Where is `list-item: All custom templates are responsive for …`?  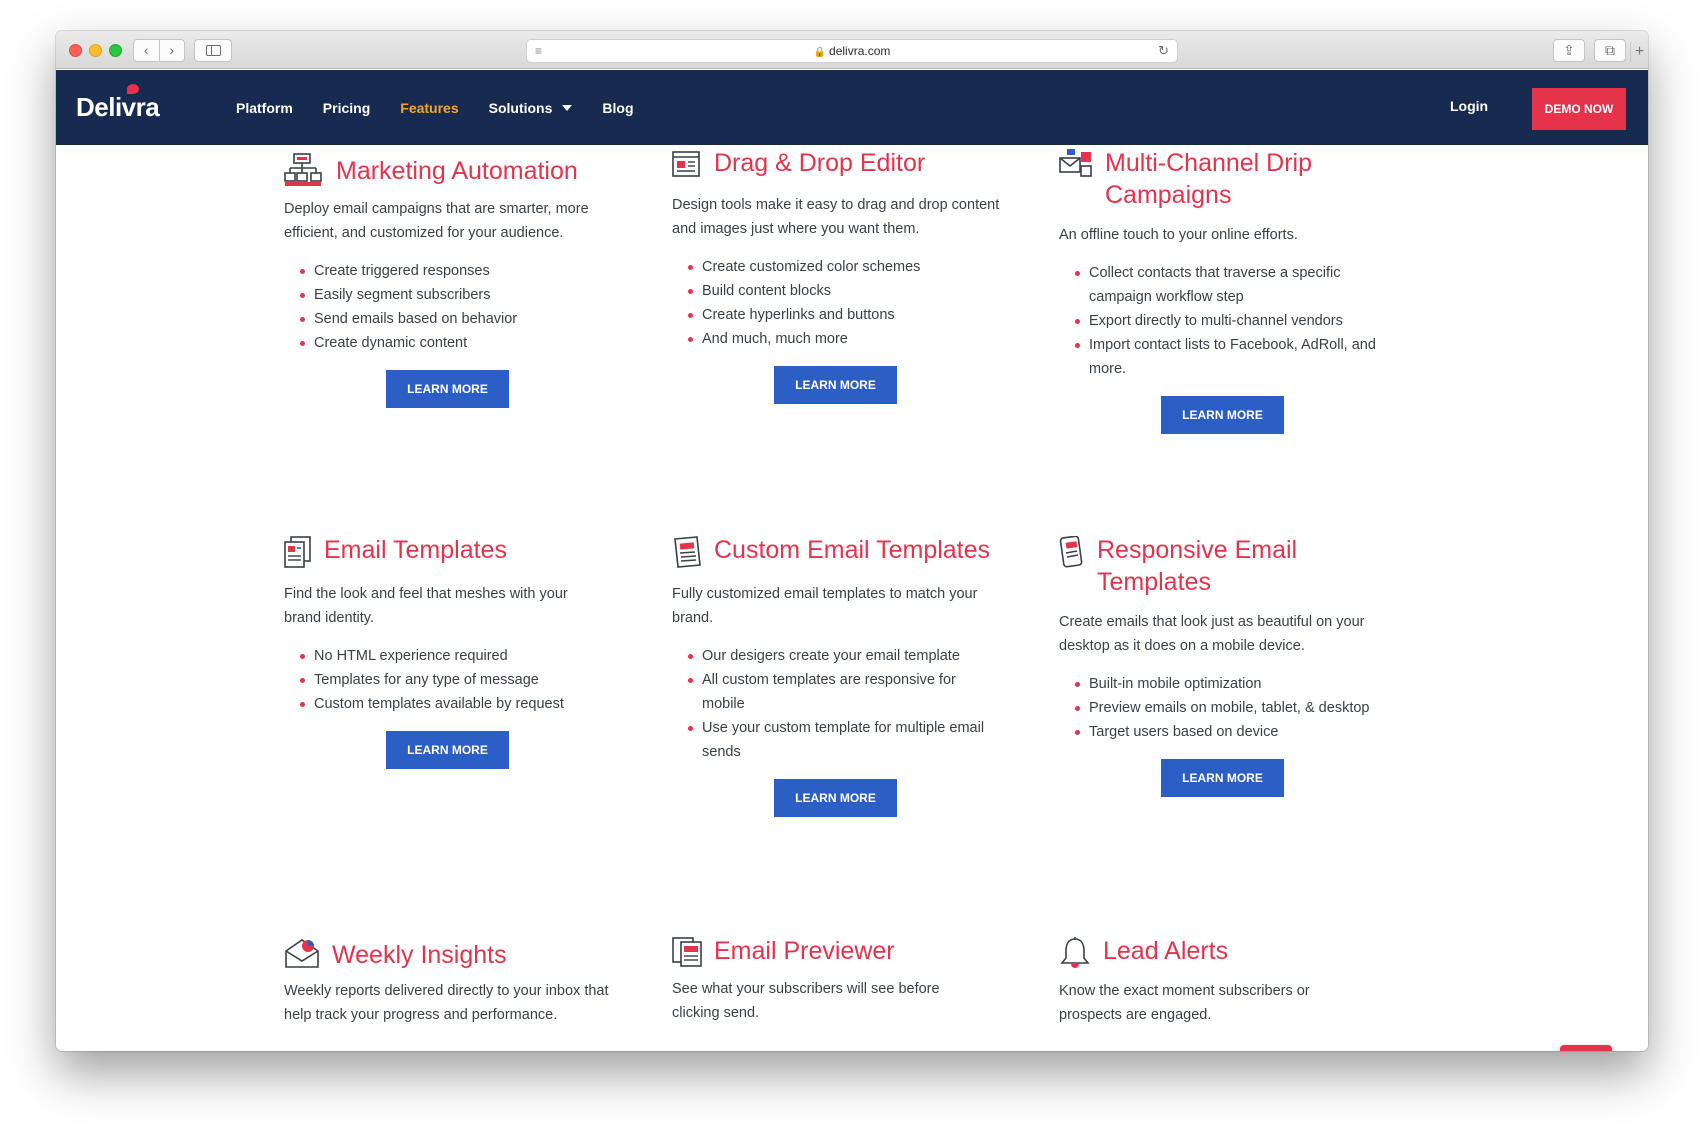
list-item: All custom templates are responsive for … is located at coordinates (840, 692).